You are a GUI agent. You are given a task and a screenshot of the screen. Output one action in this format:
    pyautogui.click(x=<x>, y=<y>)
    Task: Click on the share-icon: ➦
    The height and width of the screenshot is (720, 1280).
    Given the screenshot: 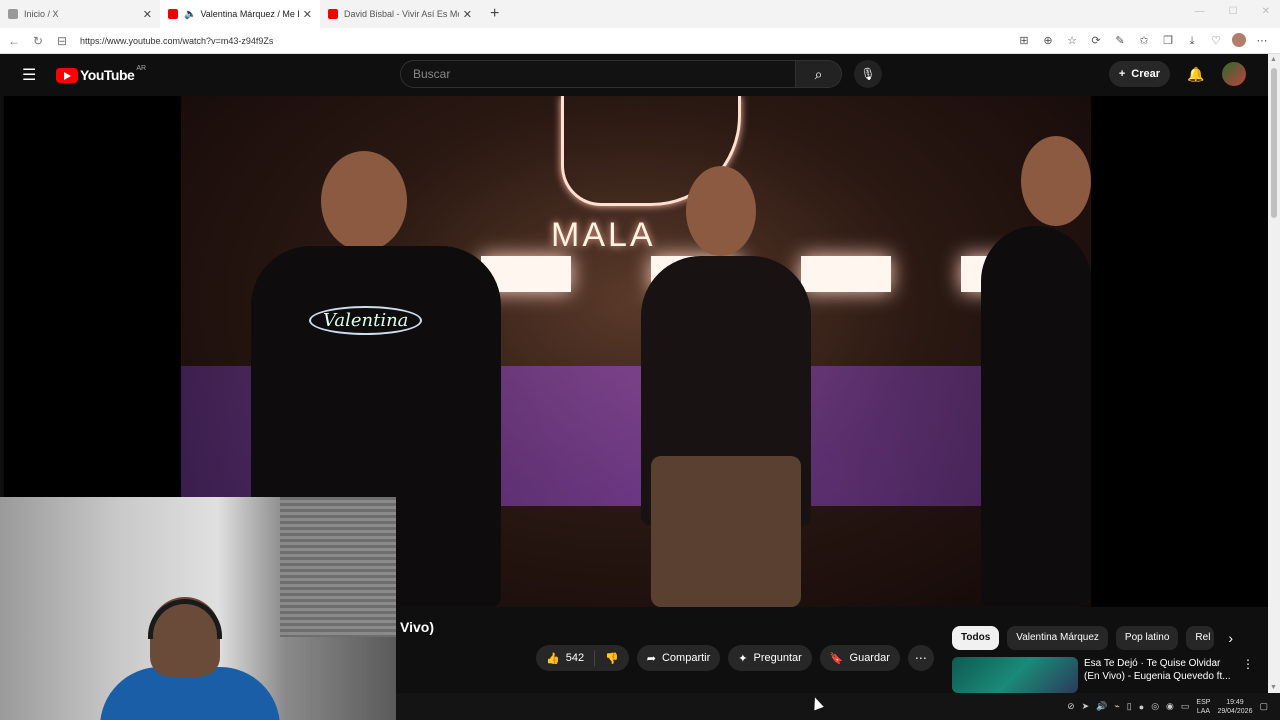 What is the action you would take?
    pyautogui.click(x=651, y=658)
    